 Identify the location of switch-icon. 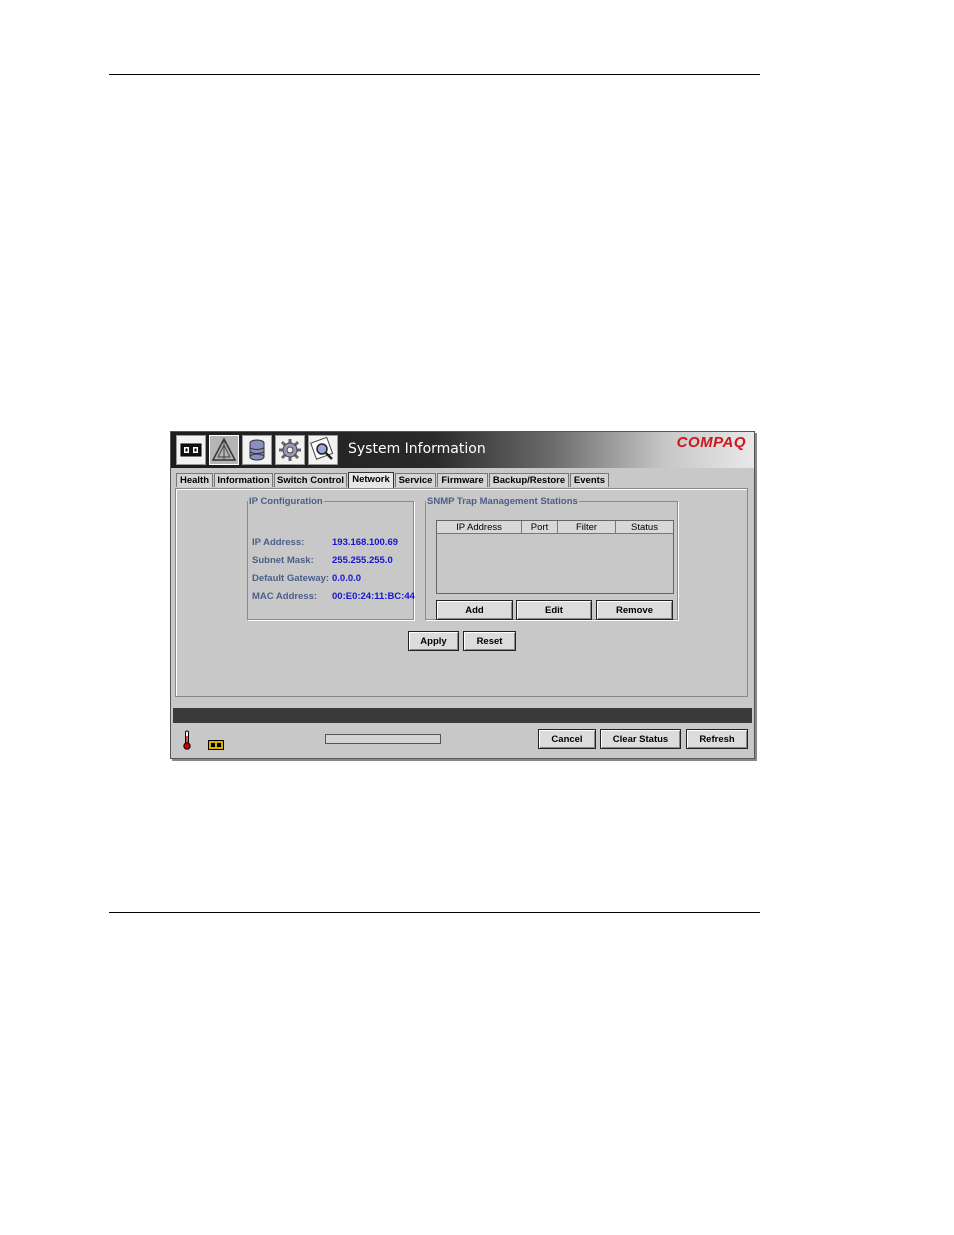
(191, 450).